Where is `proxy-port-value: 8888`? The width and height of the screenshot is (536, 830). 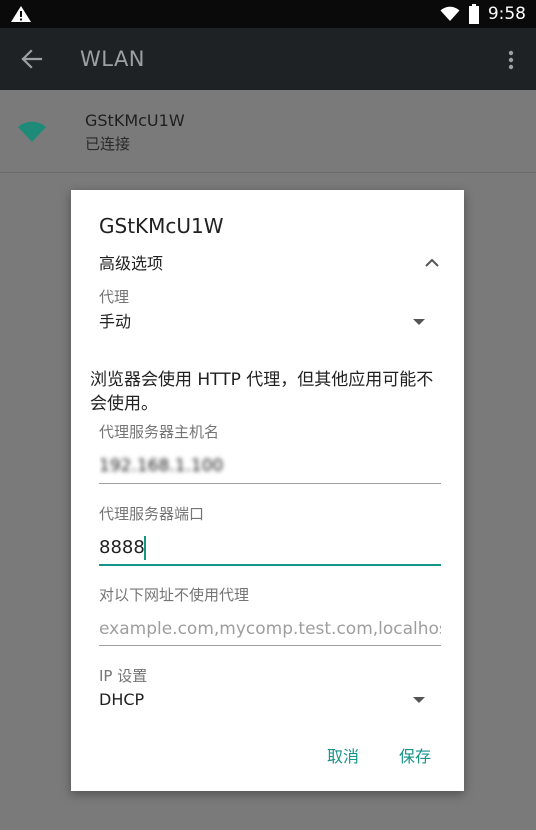 proxy-port-value: 8888 is located at coordinates (122, 547).